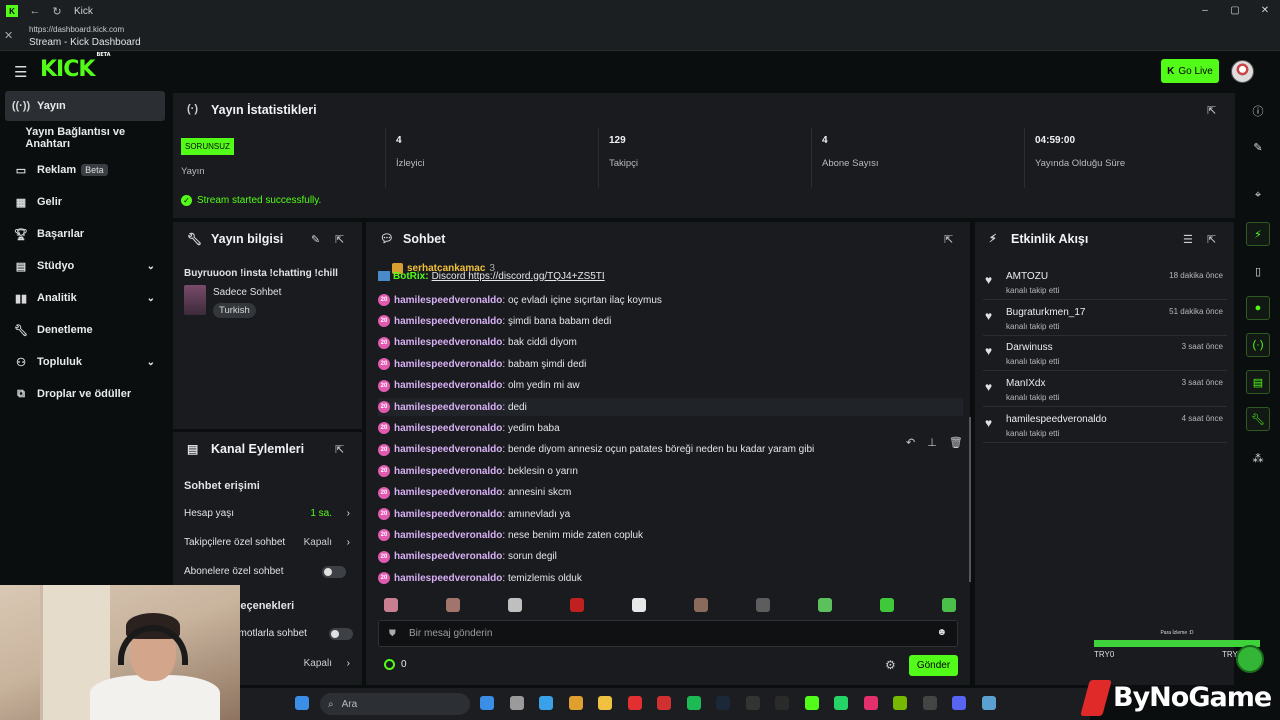  What do you see at coordinates (941, 632) in the screenshot?
I see `emoji-icon: ☻` at bounding box center [941, 632].